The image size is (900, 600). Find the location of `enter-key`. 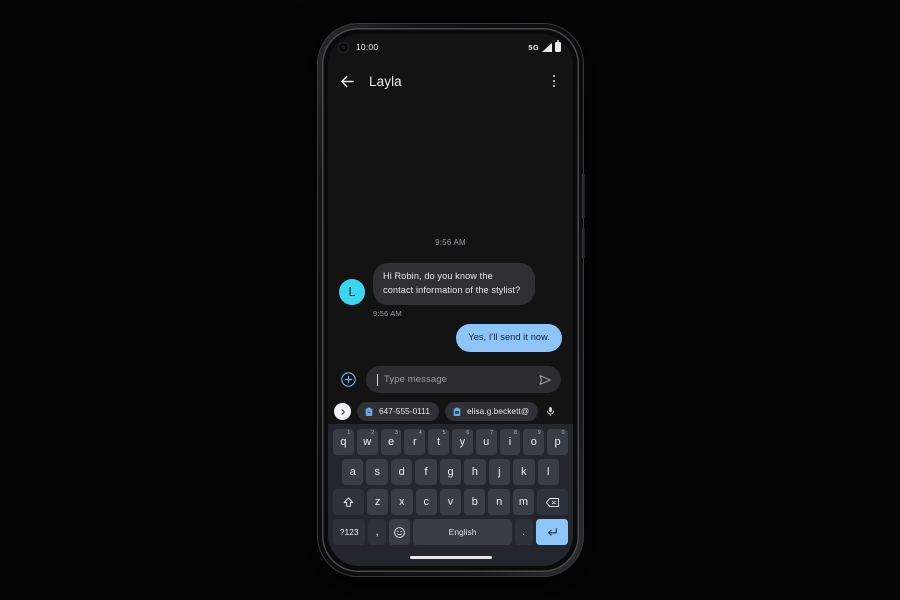

enter-key is located at coordinates (552, 532).